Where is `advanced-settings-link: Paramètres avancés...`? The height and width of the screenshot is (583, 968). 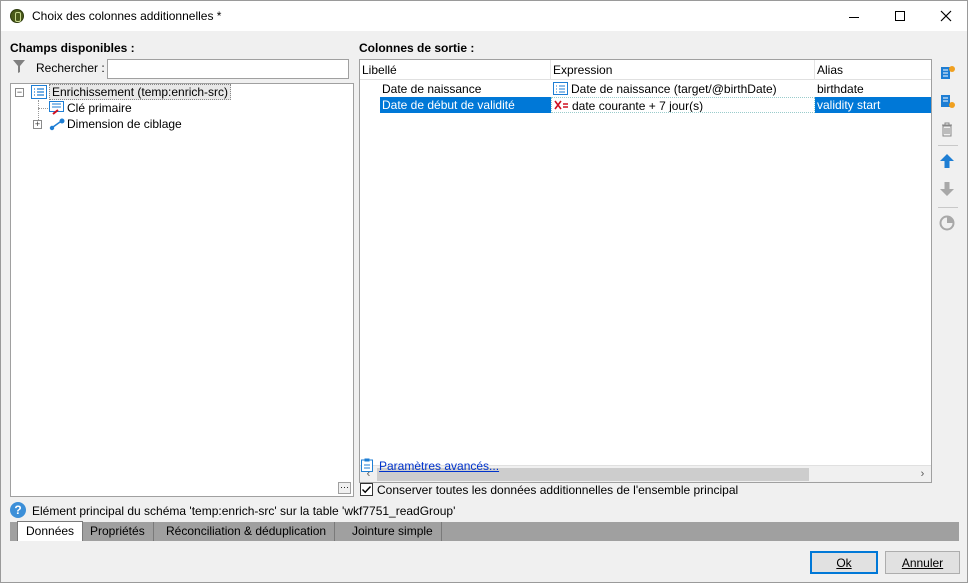
advanced-settings-link: Paramètres avancés... is located at coordinates (439, 466).